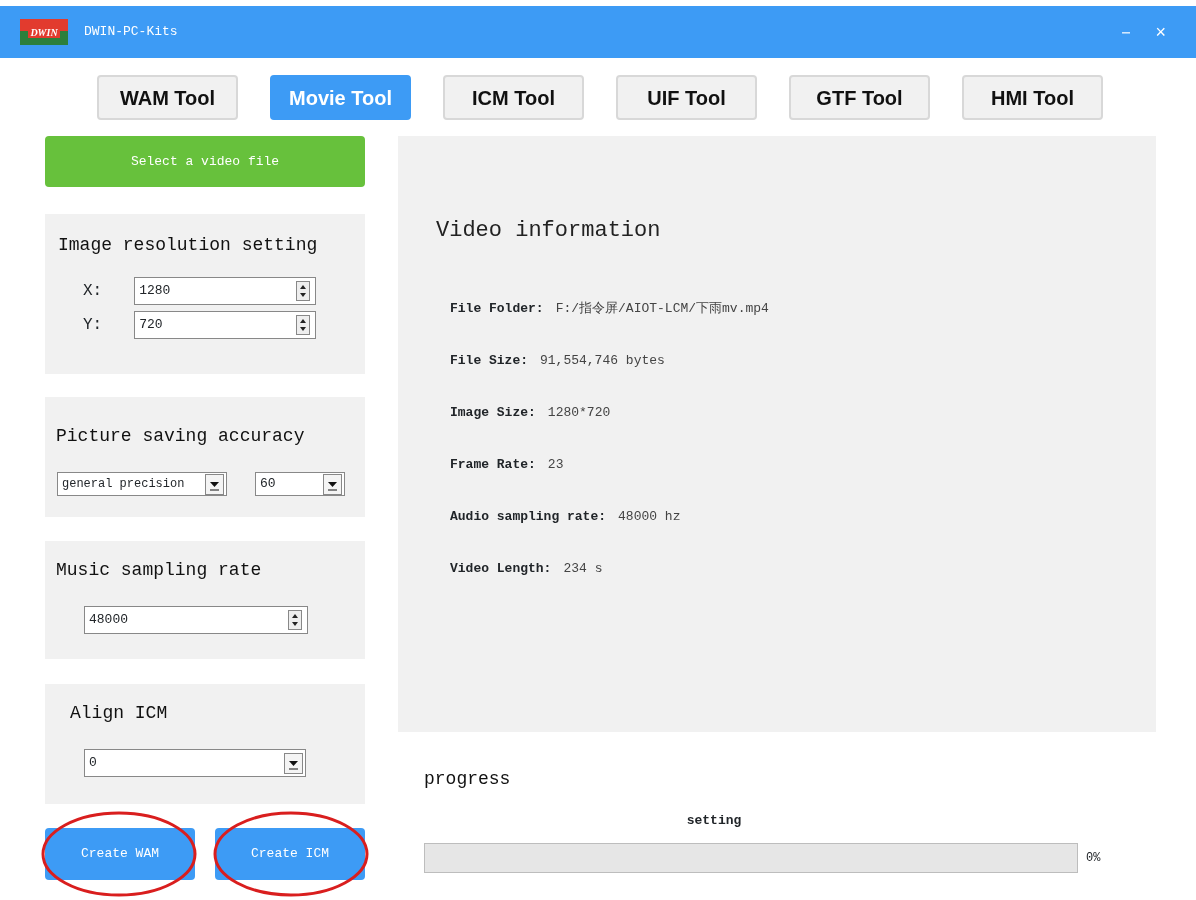 Image resolution: width=1196 pixels, height=900 pixels. Describe the element at coordinates (497, 309) in the screenshot. I see `info-label: File Folder:` at that location.